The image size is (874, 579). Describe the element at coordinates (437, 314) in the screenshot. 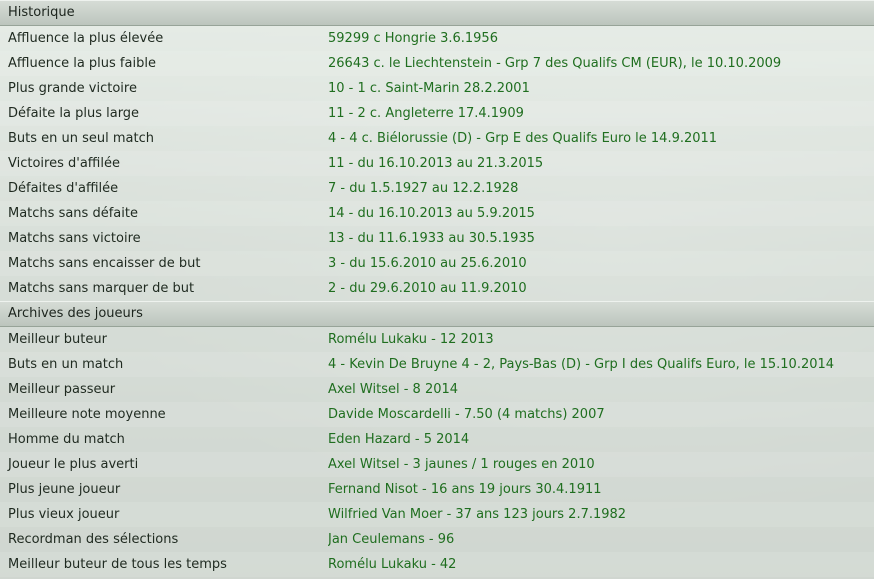

I see `section-header-archives: Archives des joueurs` at that location.